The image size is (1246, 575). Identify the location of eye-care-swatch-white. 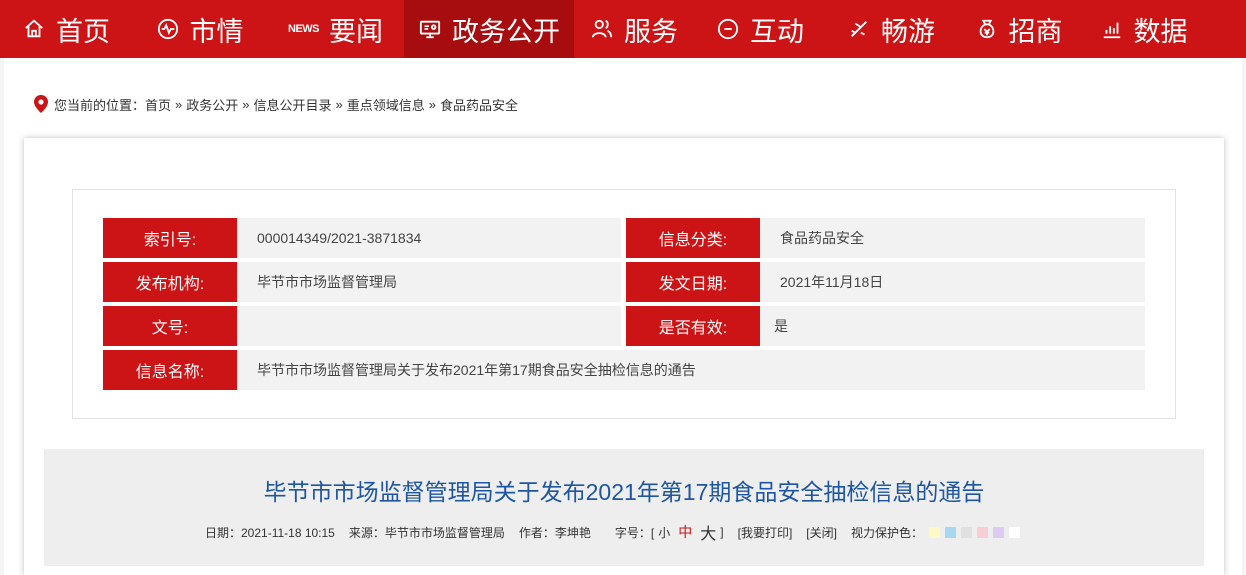
(1014, 532).